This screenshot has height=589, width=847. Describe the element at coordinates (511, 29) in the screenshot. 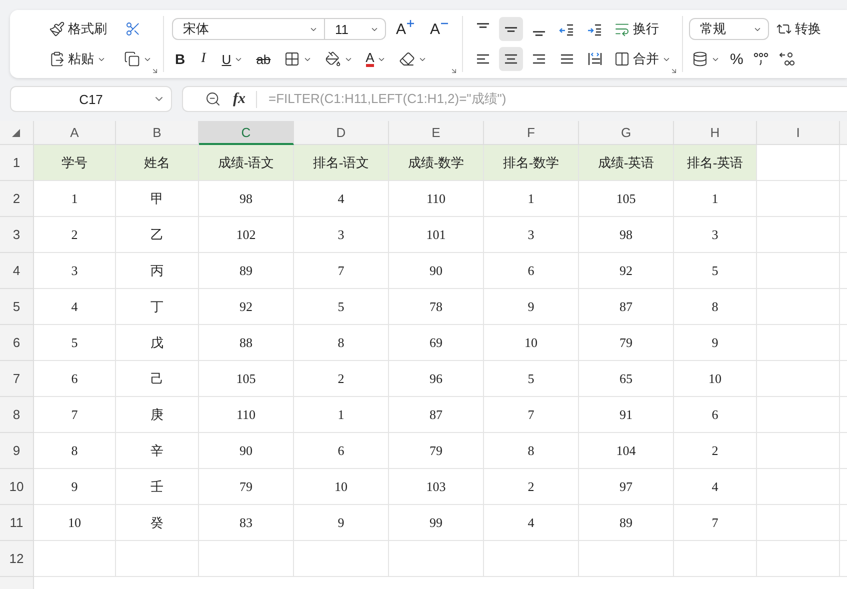

I see `align-middle-button` at that location.